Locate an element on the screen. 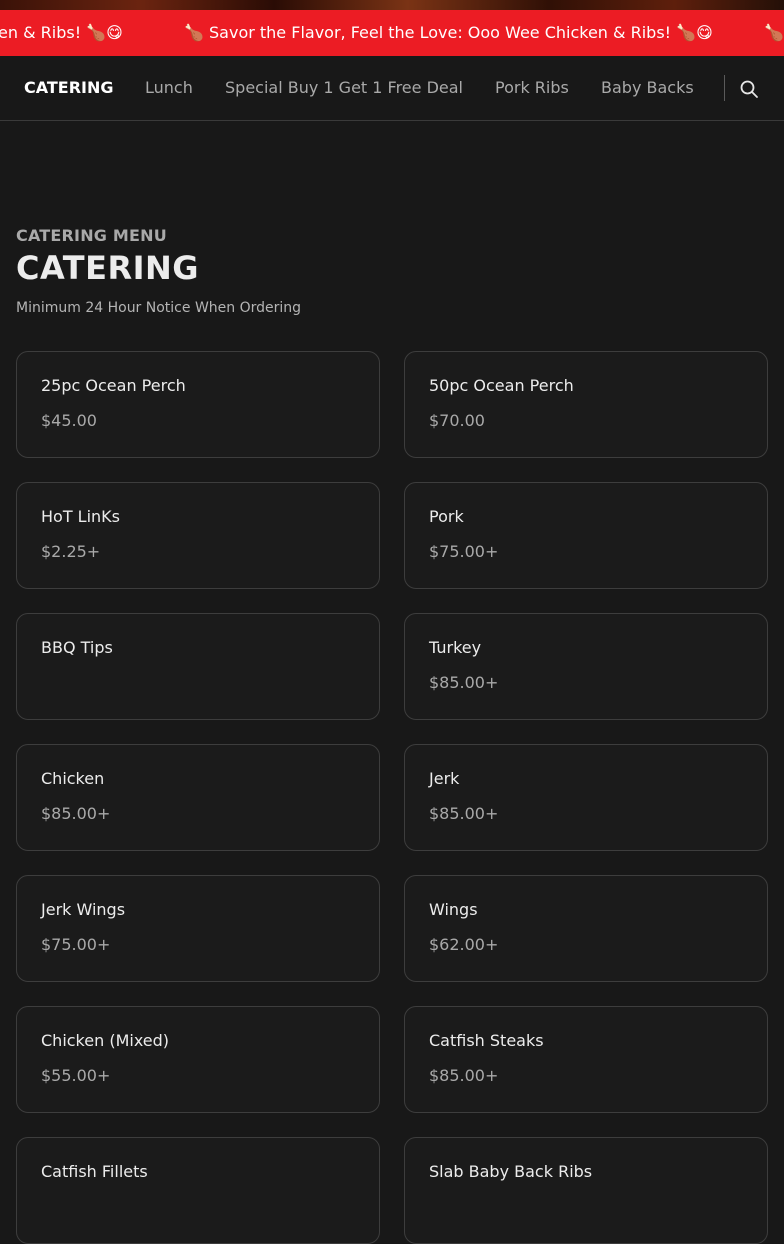 This screenshot has height=1244, width=784. search-icon is located at coordinates (749, 89).